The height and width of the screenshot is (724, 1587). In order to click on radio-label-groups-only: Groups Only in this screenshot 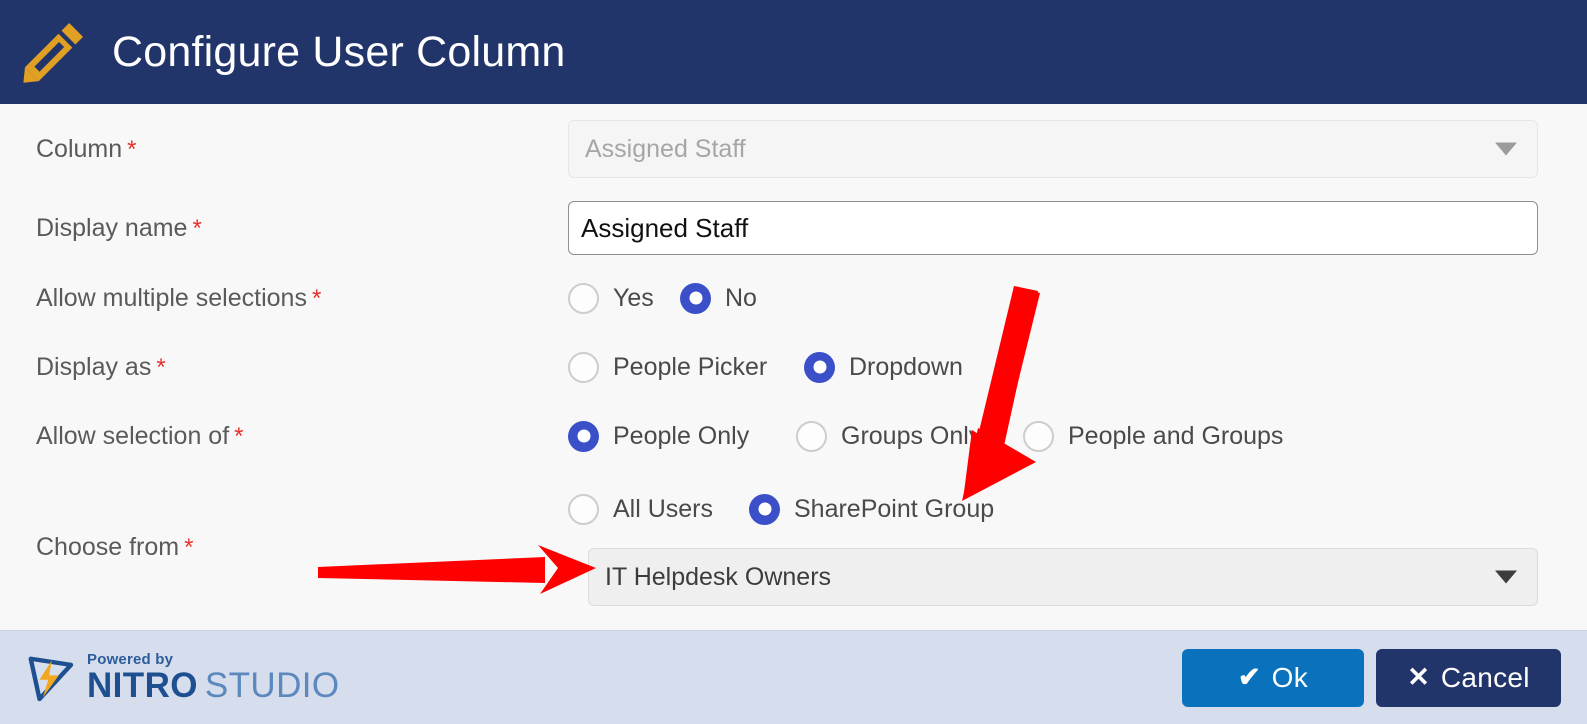, I will do `click(911, 435)`.